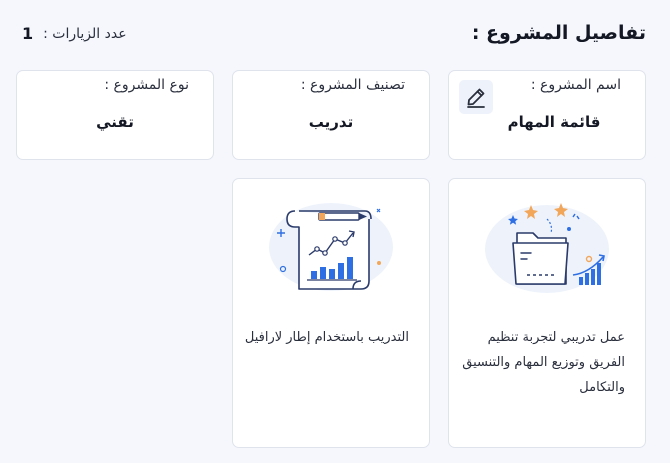  What do you see at coordinates (352, 85) in the screenshot?
I see `project-category-label: تصنيف المشروع :` at bounding box center [352, 85].